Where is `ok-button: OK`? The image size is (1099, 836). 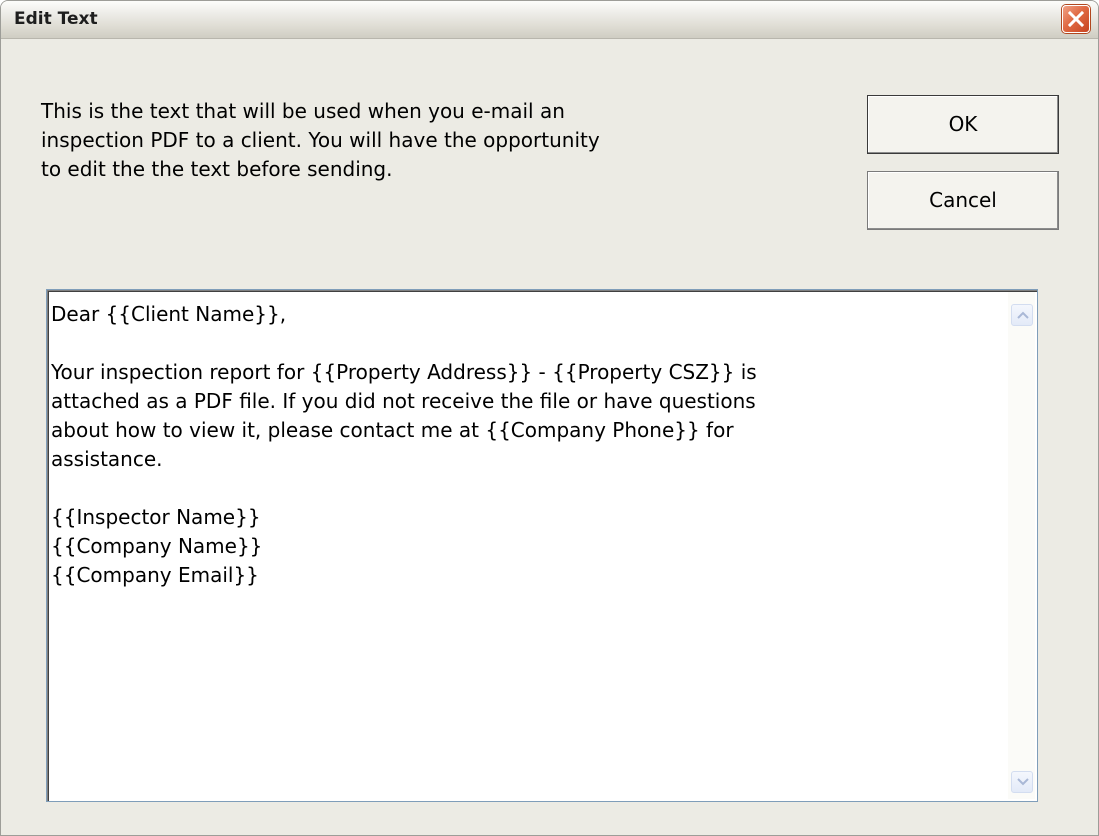 ok-button: OK is located at coordinates (963, 124).